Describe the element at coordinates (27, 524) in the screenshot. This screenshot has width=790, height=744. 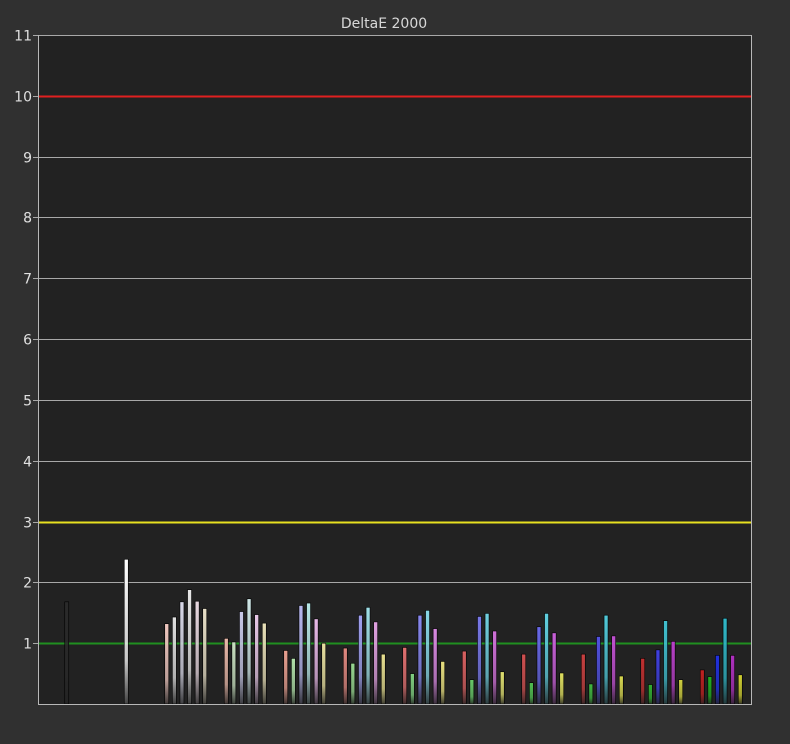
I see `y-tick-label: 3` at that location.